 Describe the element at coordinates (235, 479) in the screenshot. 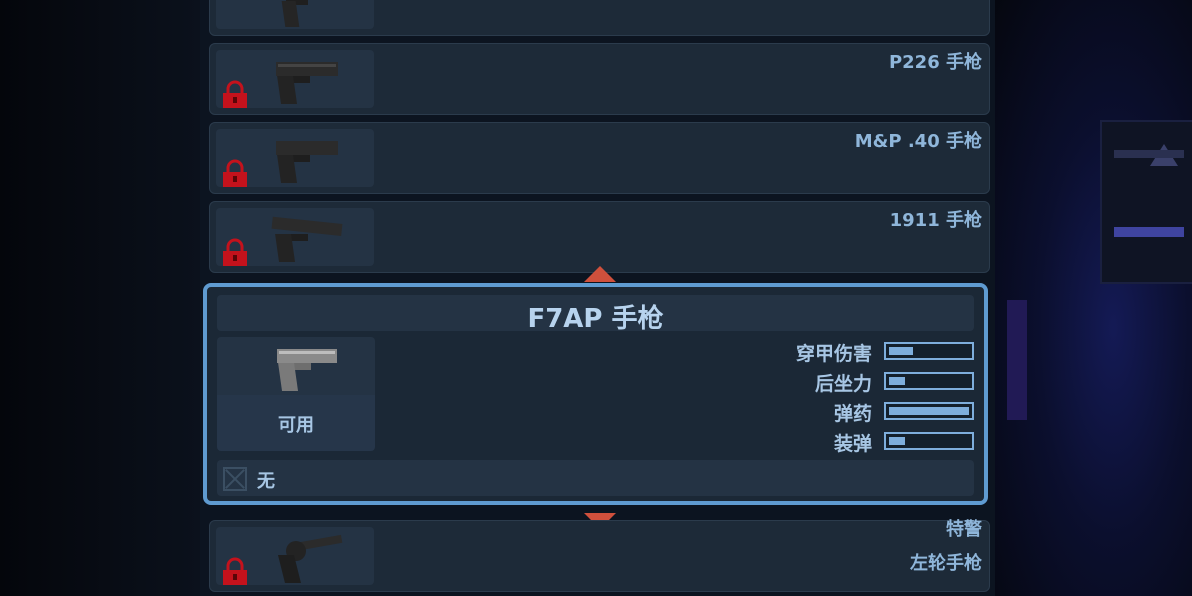

I see `empty-slot-icon` at that location.